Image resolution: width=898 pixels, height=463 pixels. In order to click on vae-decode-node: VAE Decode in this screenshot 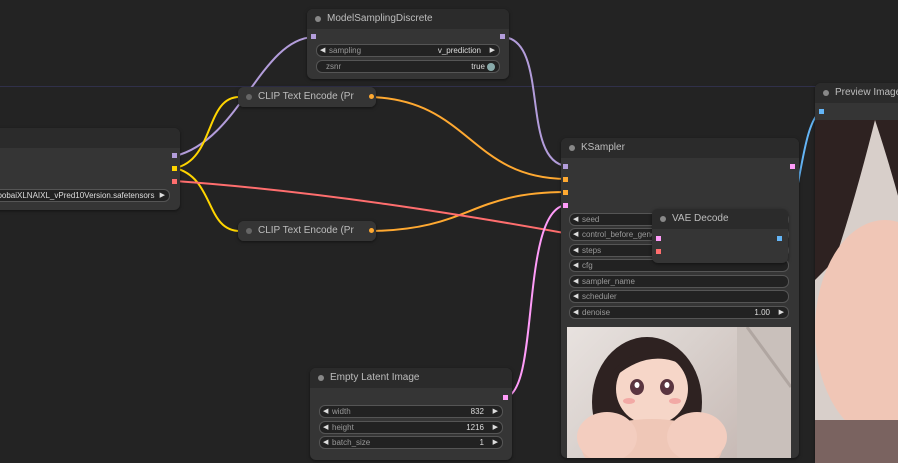, I will do `click(720, 236)`.